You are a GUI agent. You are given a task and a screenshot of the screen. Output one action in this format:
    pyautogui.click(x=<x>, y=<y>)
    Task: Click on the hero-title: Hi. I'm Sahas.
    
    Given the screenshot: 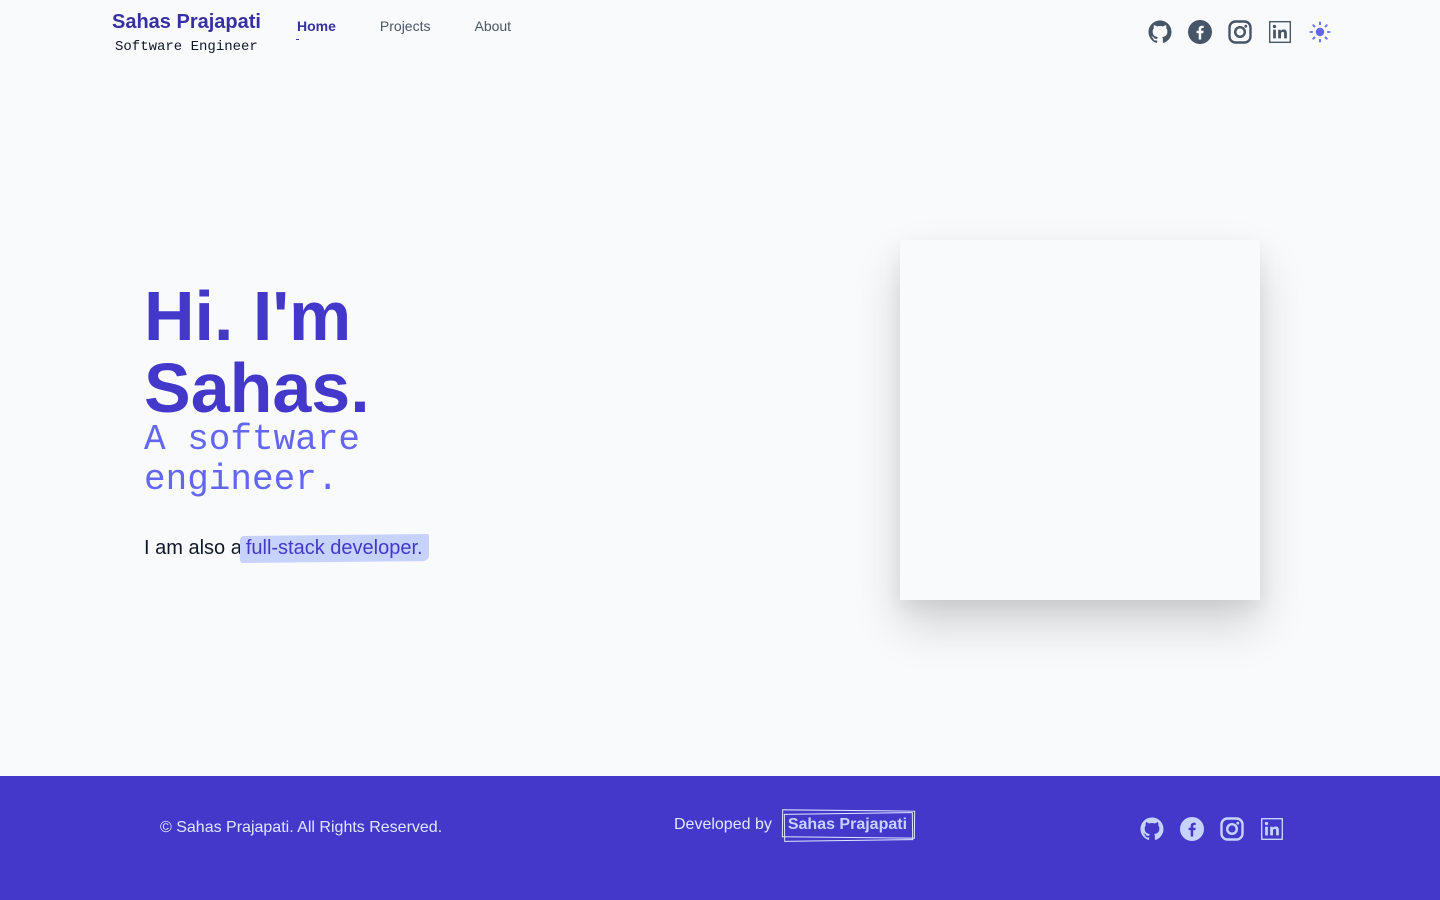 What is the action you would take?
    pyautogui.click(x=257, y=352)
    